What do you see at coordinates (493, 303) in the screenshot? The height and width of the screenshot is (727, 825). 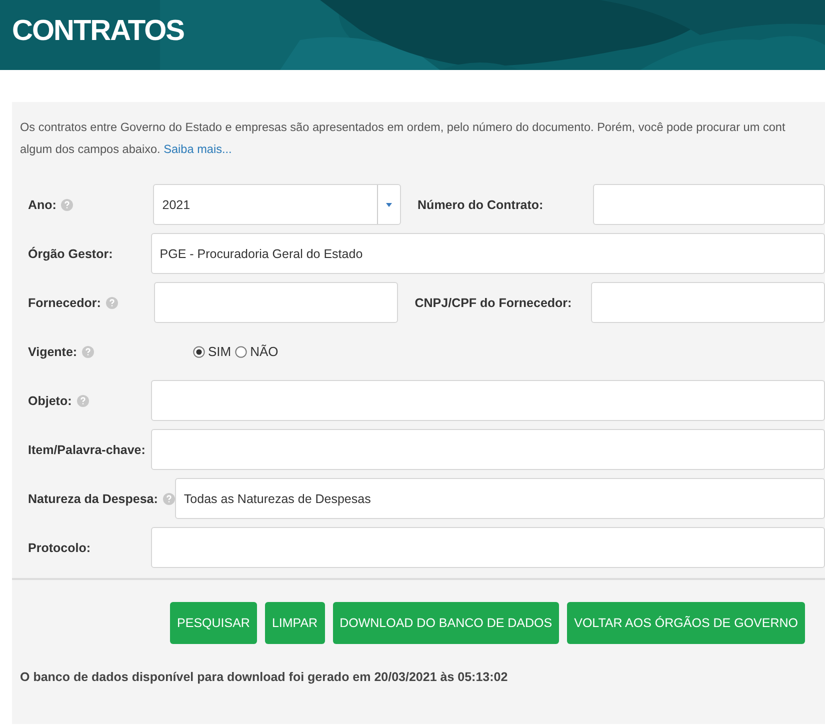 I see `field-label: CNPJ/CPF do Fornecedor:` at bounding box center [493, 303].